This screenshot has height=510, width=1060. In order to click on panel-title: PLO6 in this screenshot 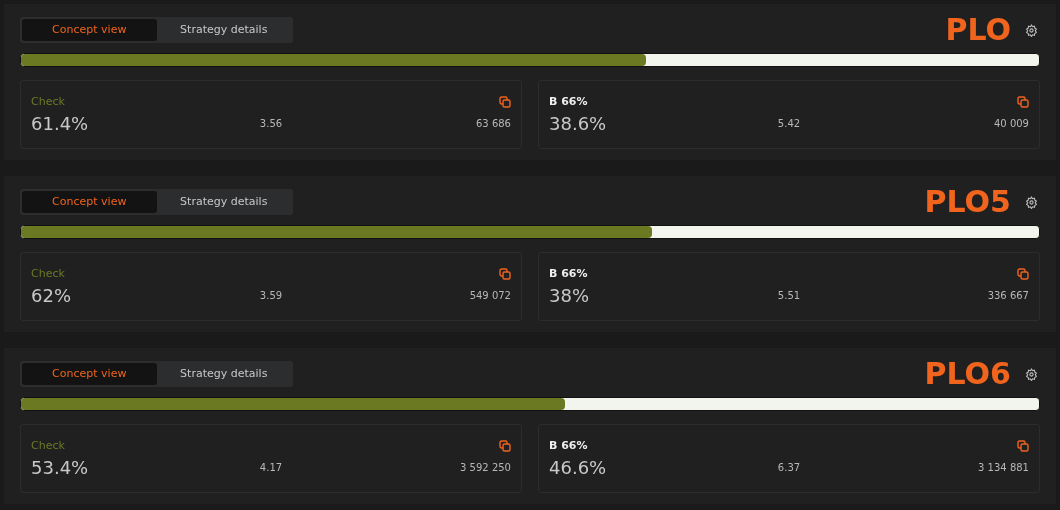, I will do `click(967, 374)`.